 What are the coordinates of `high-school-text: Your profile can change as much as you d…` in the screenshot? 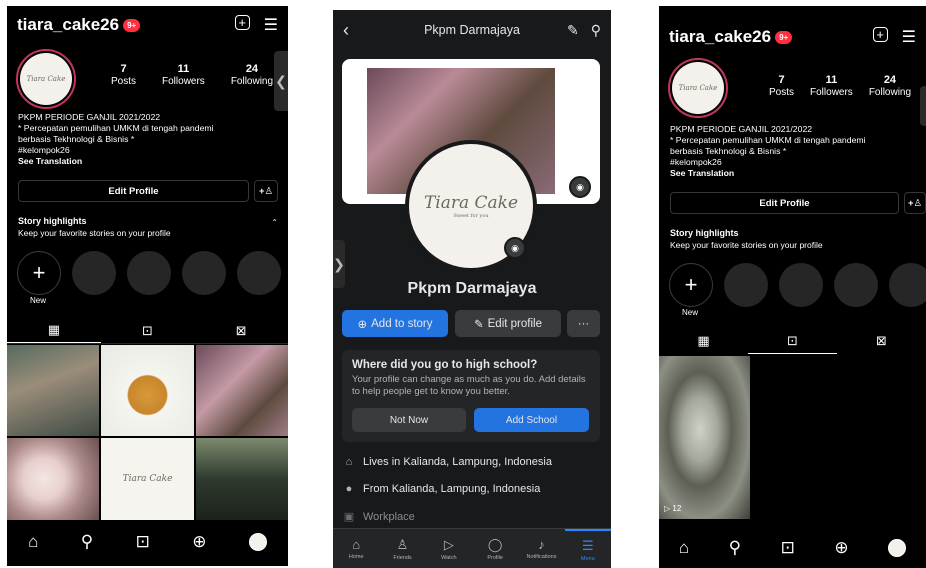 It's located at (469, 385).